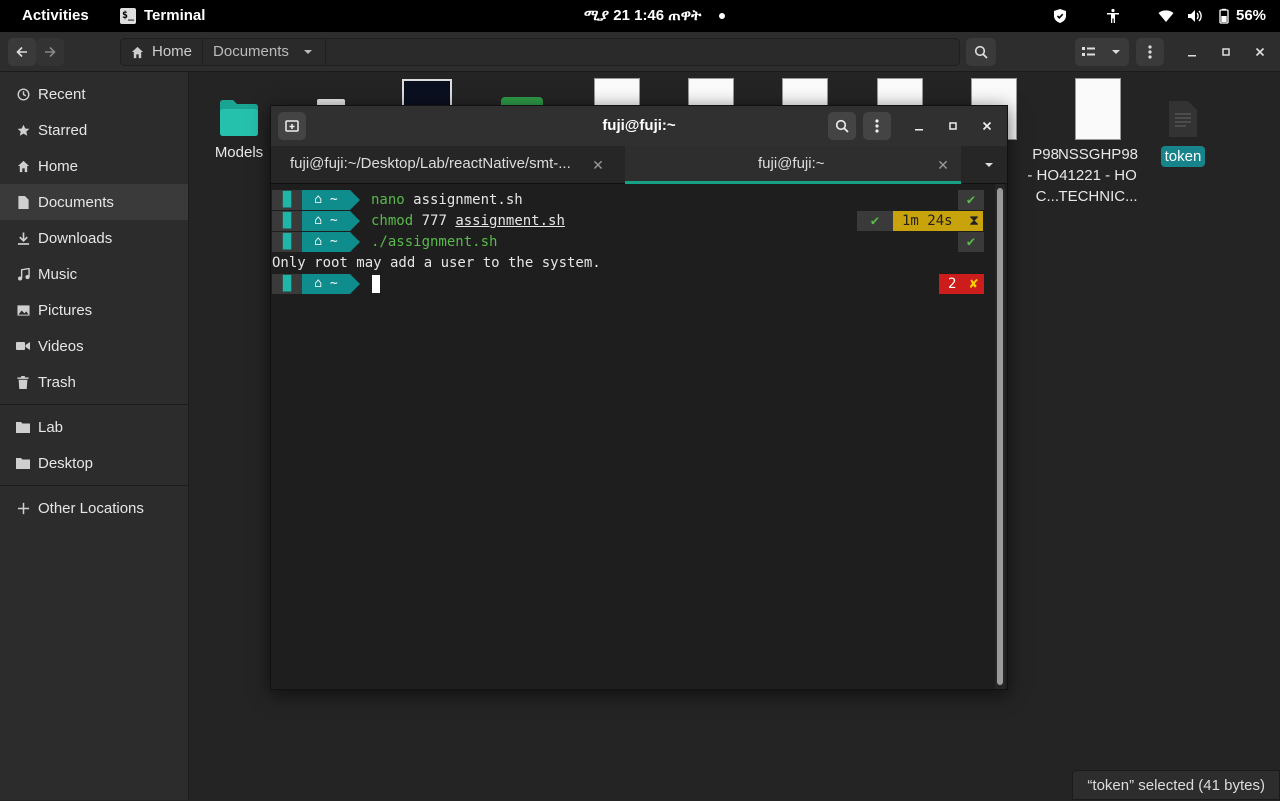 The height and width of the screenshot is (801, 1280). What do you see at coordinates (1183, 156) in the screenshot?
I see `file-label: token` at bounding box center [1183, 156].